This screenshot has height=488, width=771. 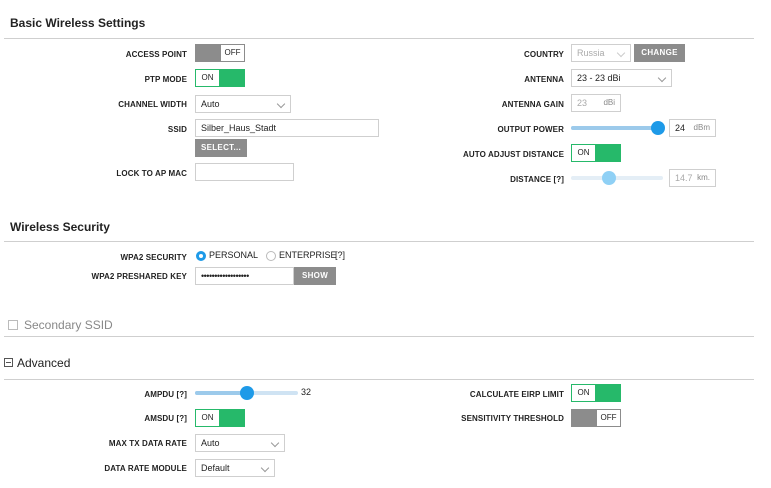 What do you see at coordinates (152, 104) in the screenshot?
I see `channel-width-label: CHANNEL WIDTH` at bounding box center [152, 104].